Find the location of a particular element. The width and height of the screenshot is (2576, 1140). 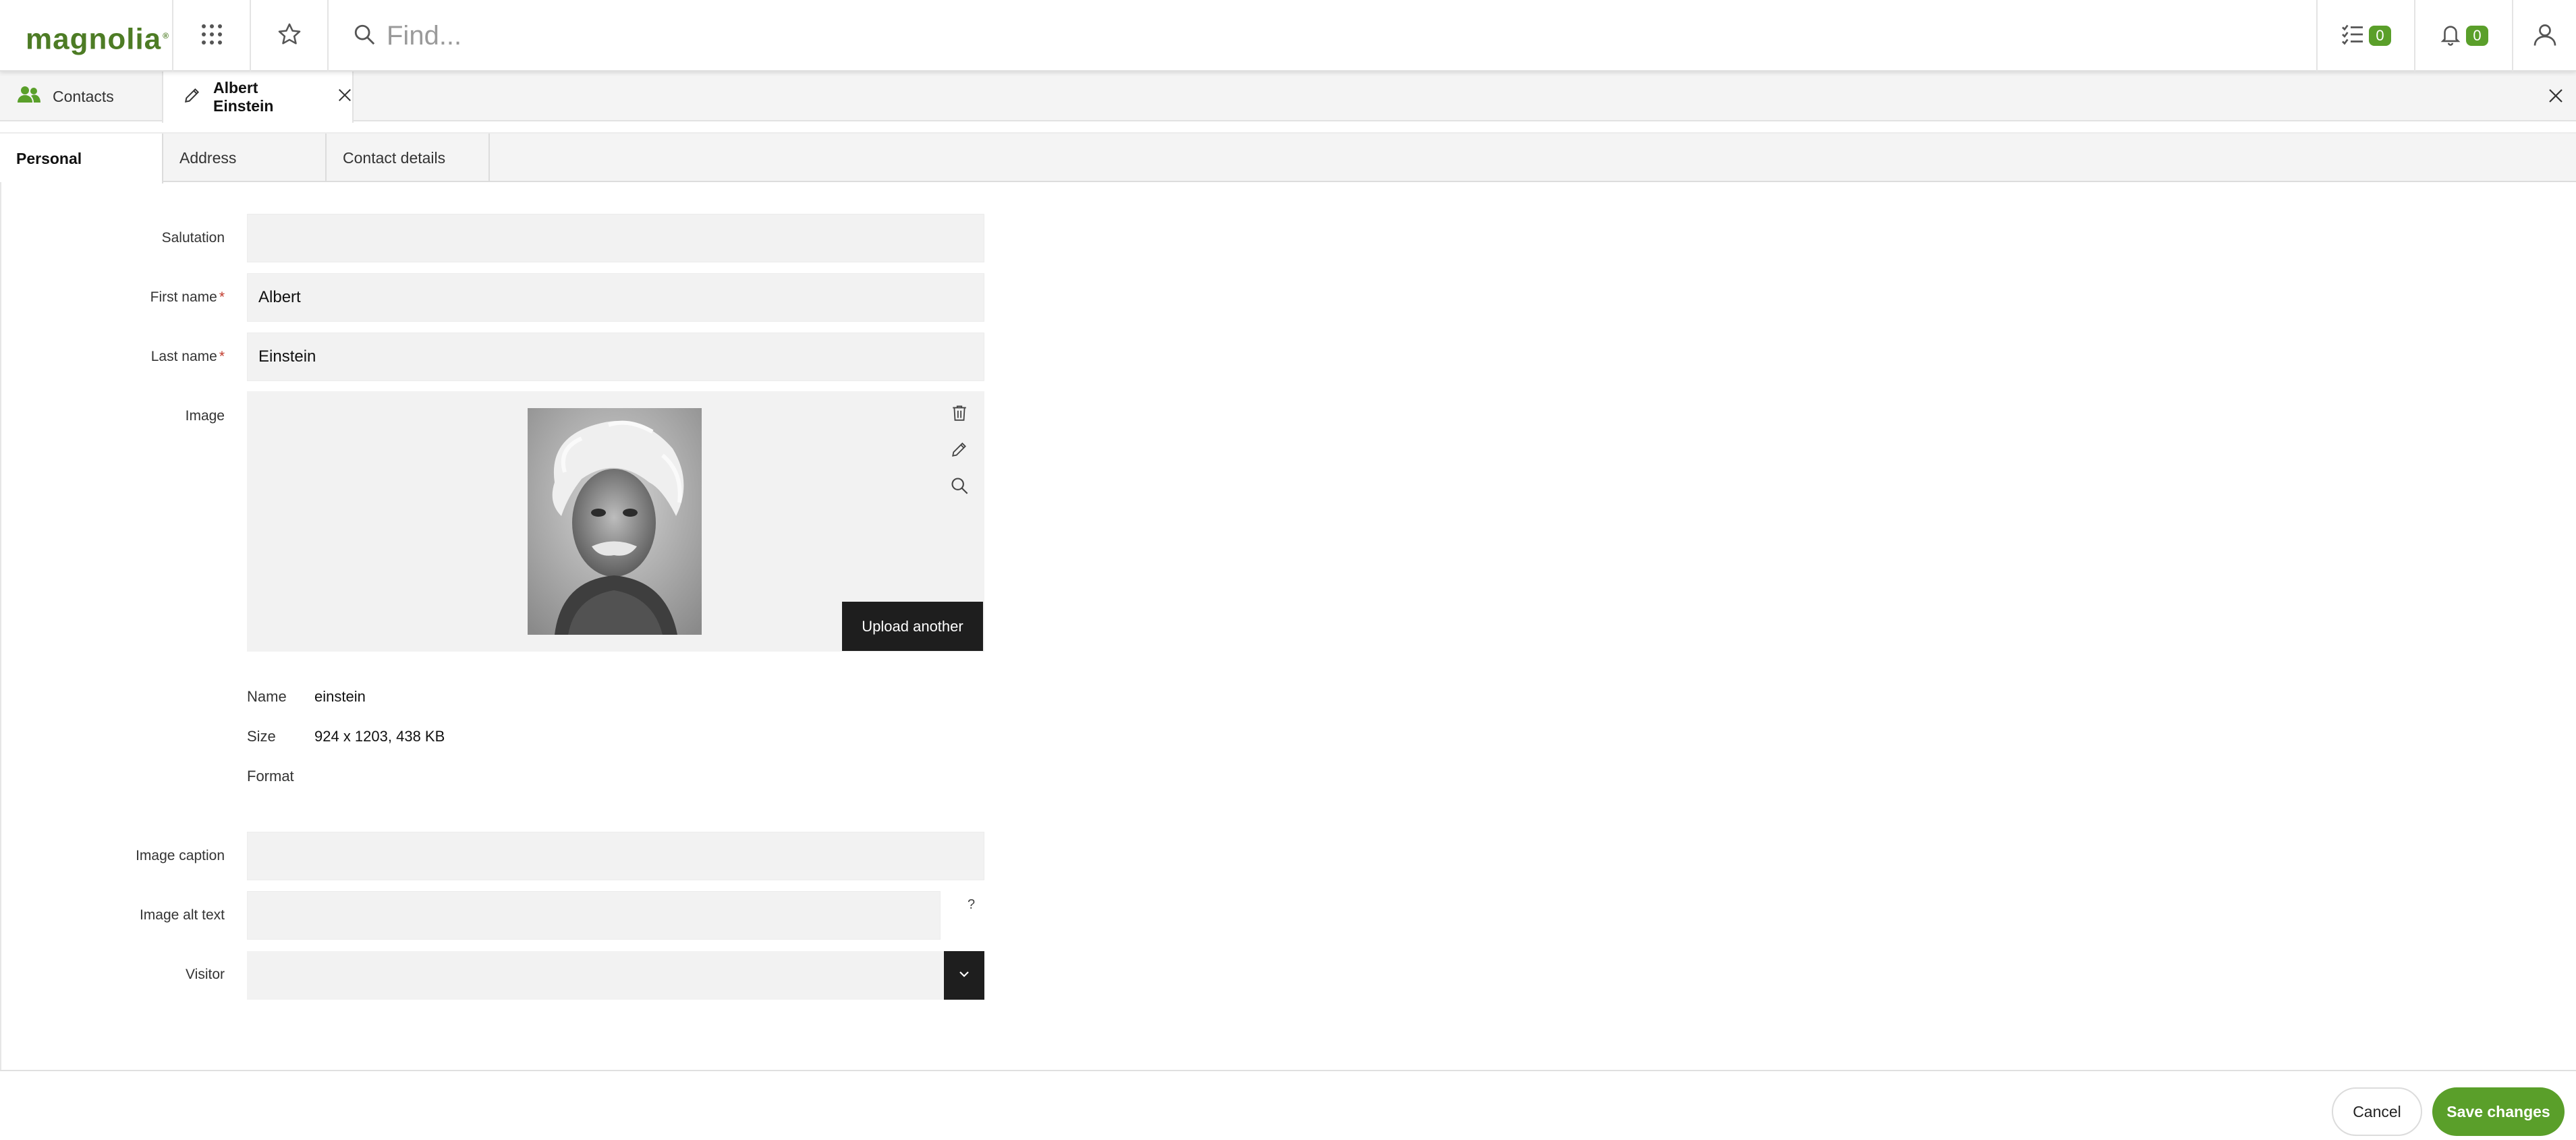

search-icon is located at coordinates (364, 36).